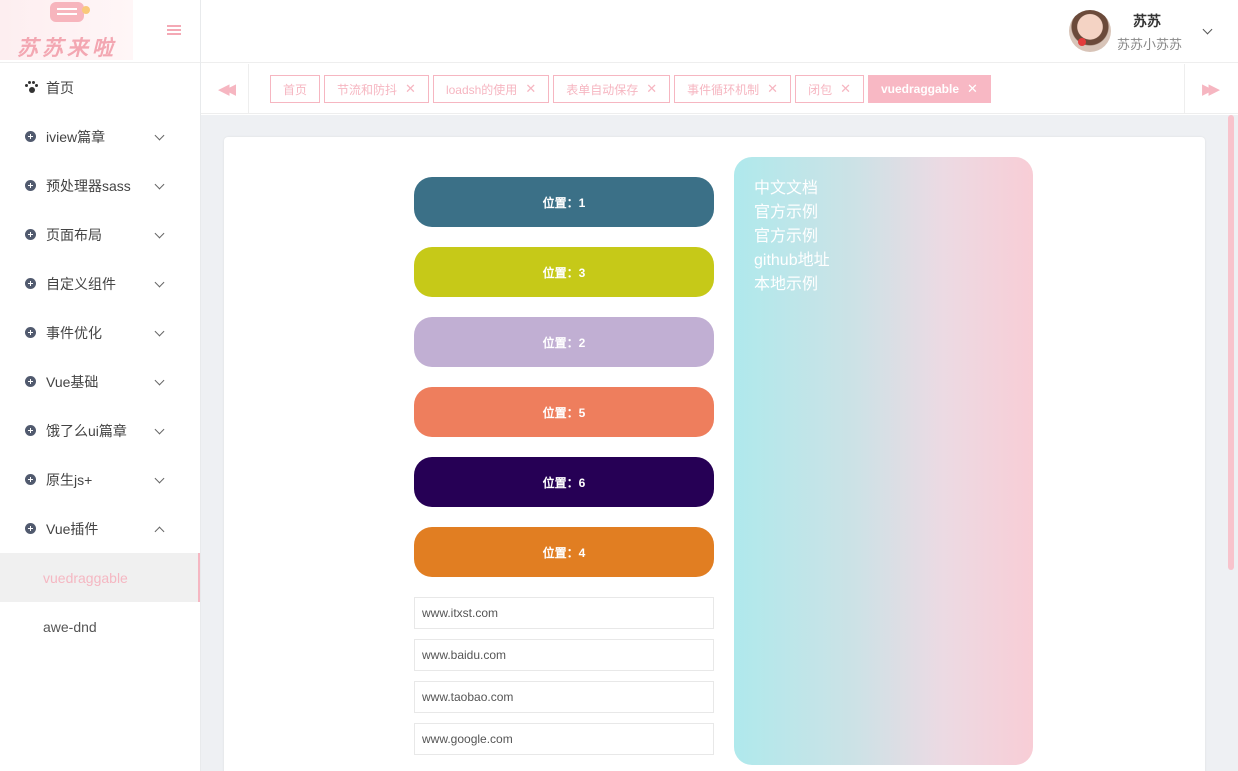 This screenshot has width=1238, height=771. Describe the element at coordinates (893, 189) in the screenshot. I see `link-chinese-docs: 中文文档` at that location.